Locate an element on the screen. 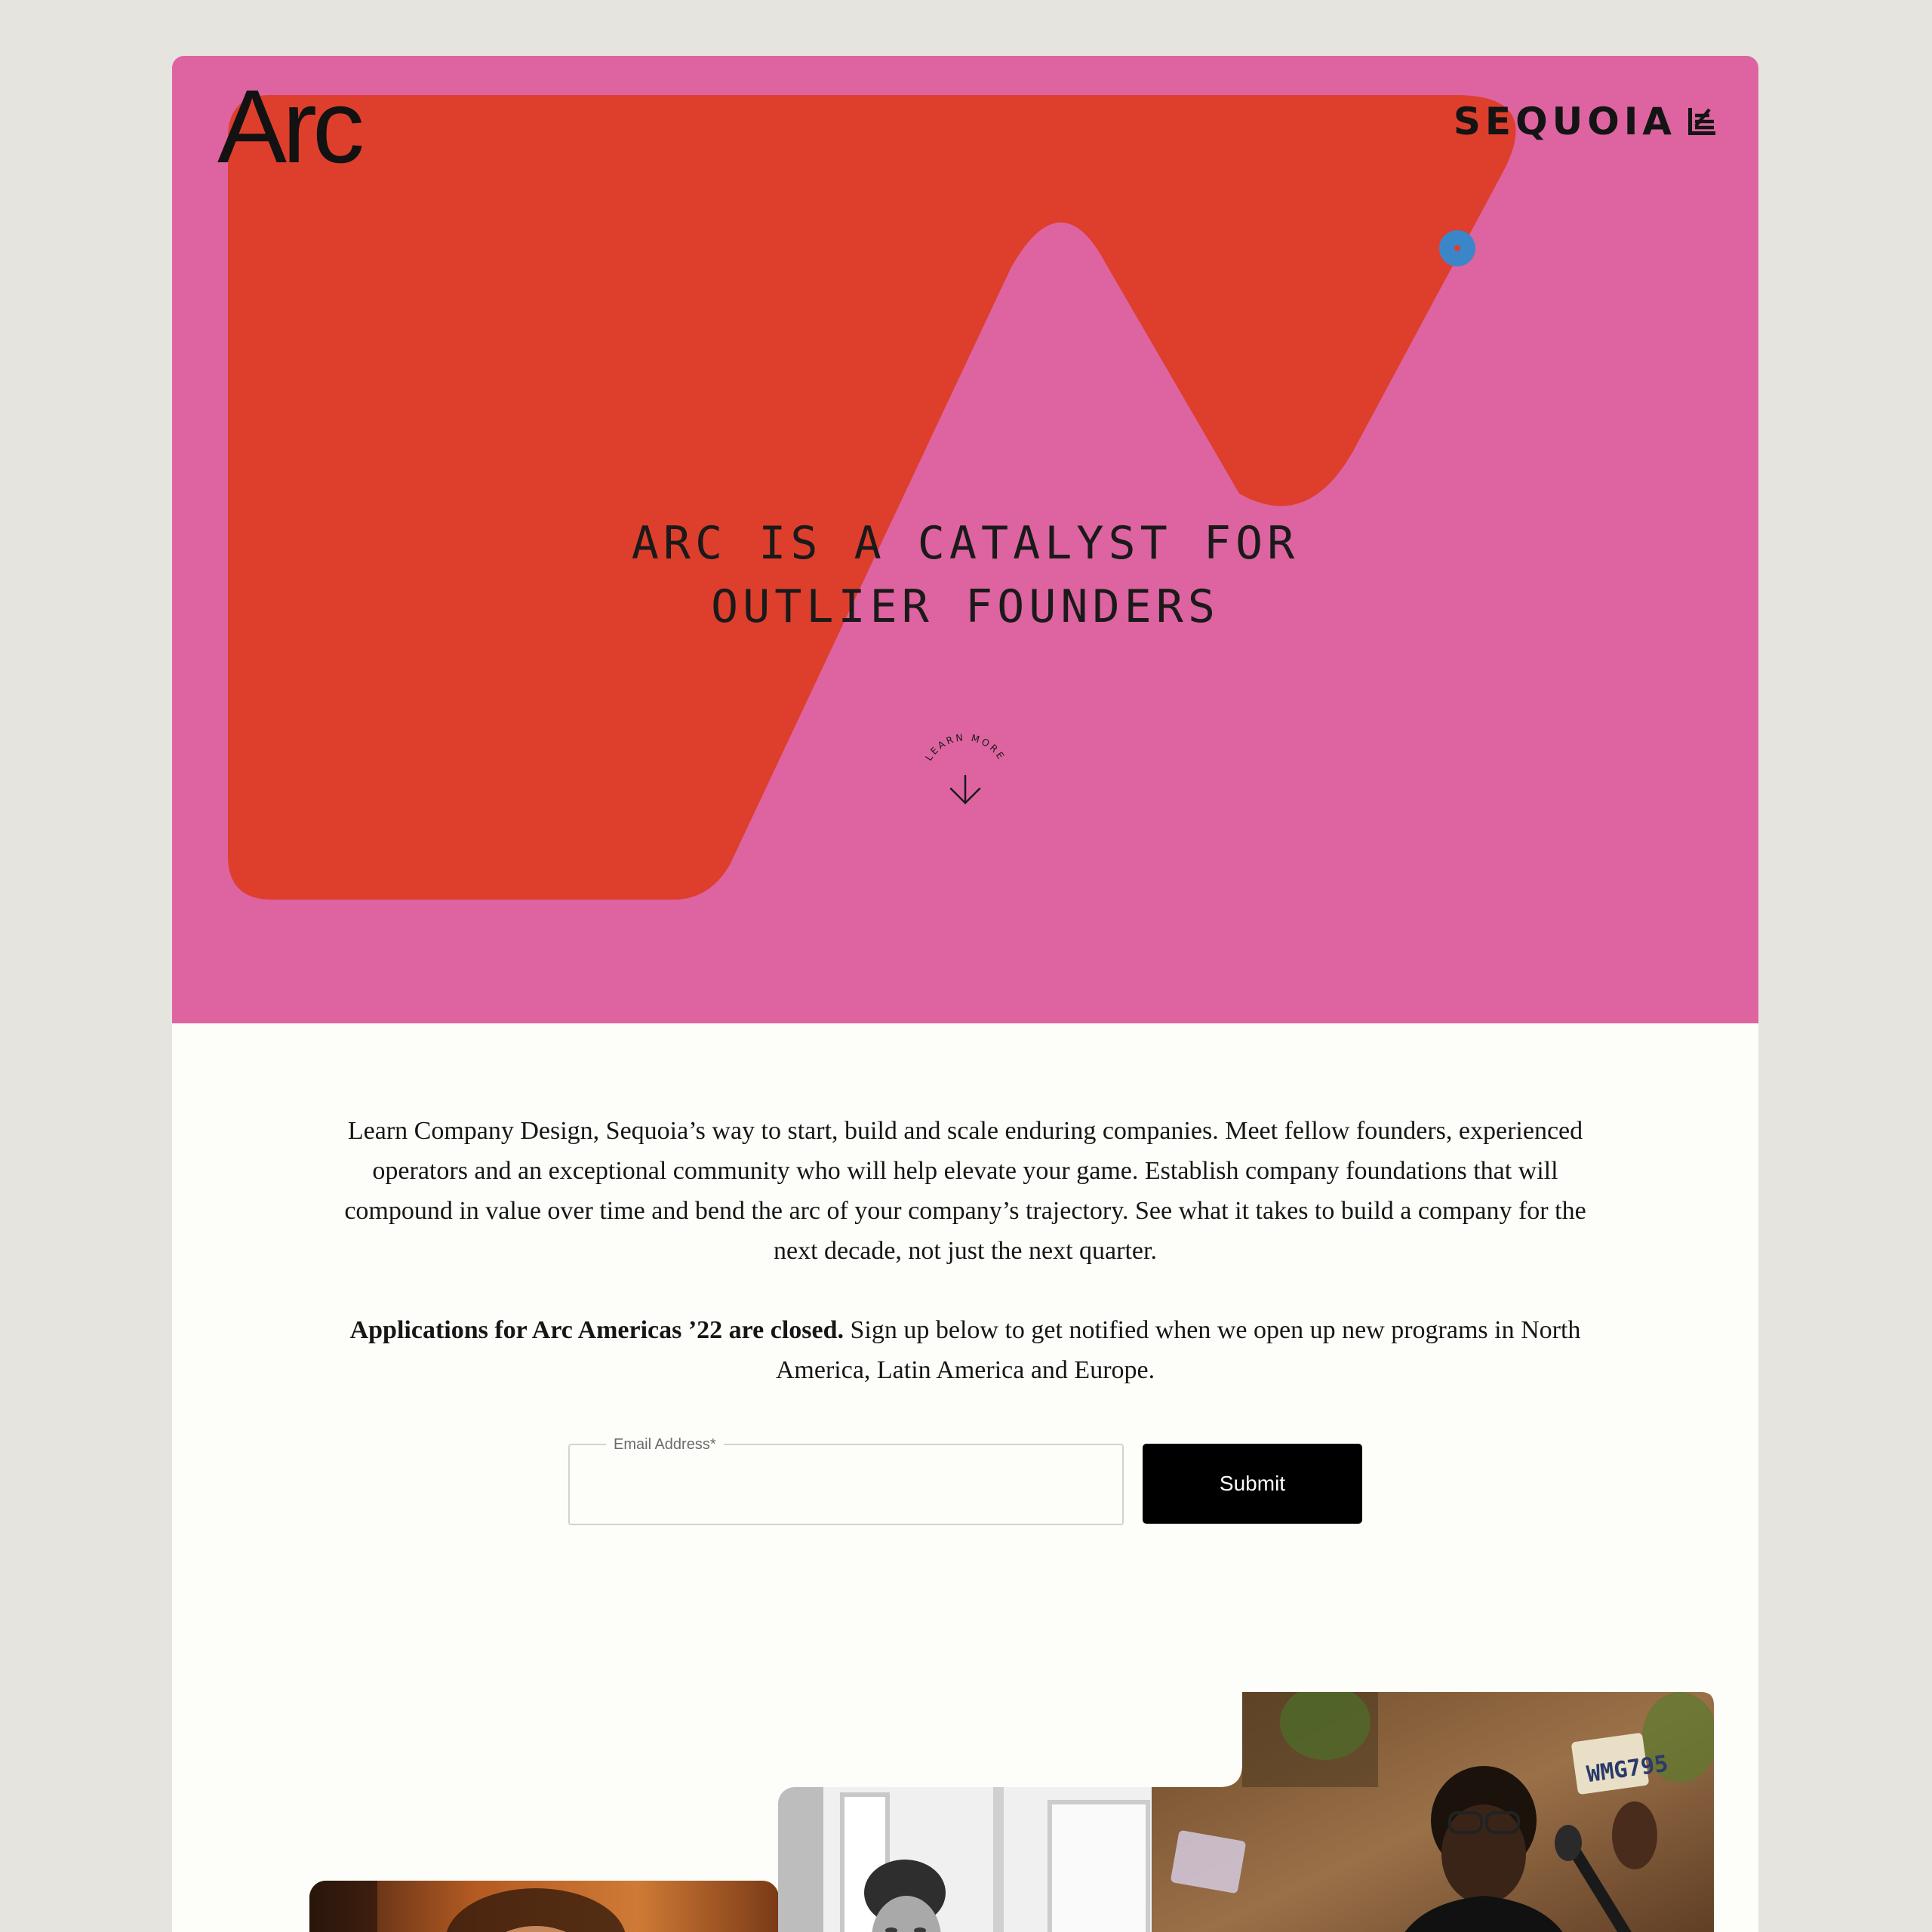 The height and width of the screenshot is (1932, 1932). hero-headline: ARC IS A CATALYST FOR OUTLIER FOUNDERS is located at coordinates (965, 575).